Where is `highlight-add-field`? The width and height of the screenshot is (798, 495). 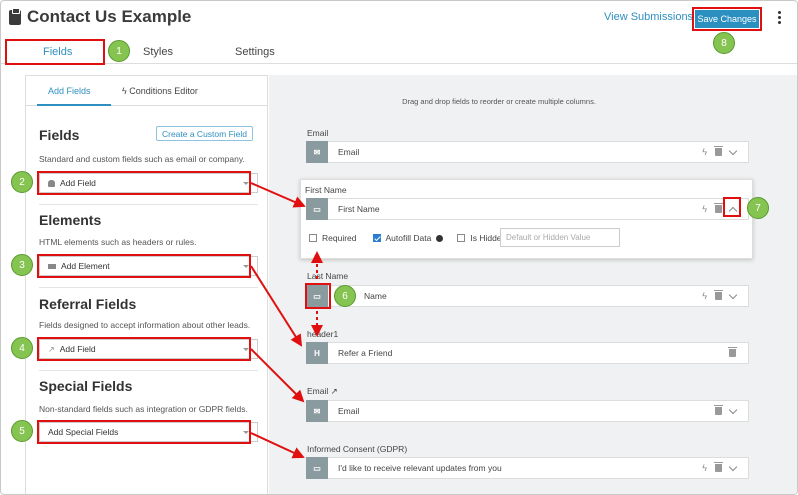
highlight-add-field is located at coordinates (144, 183).